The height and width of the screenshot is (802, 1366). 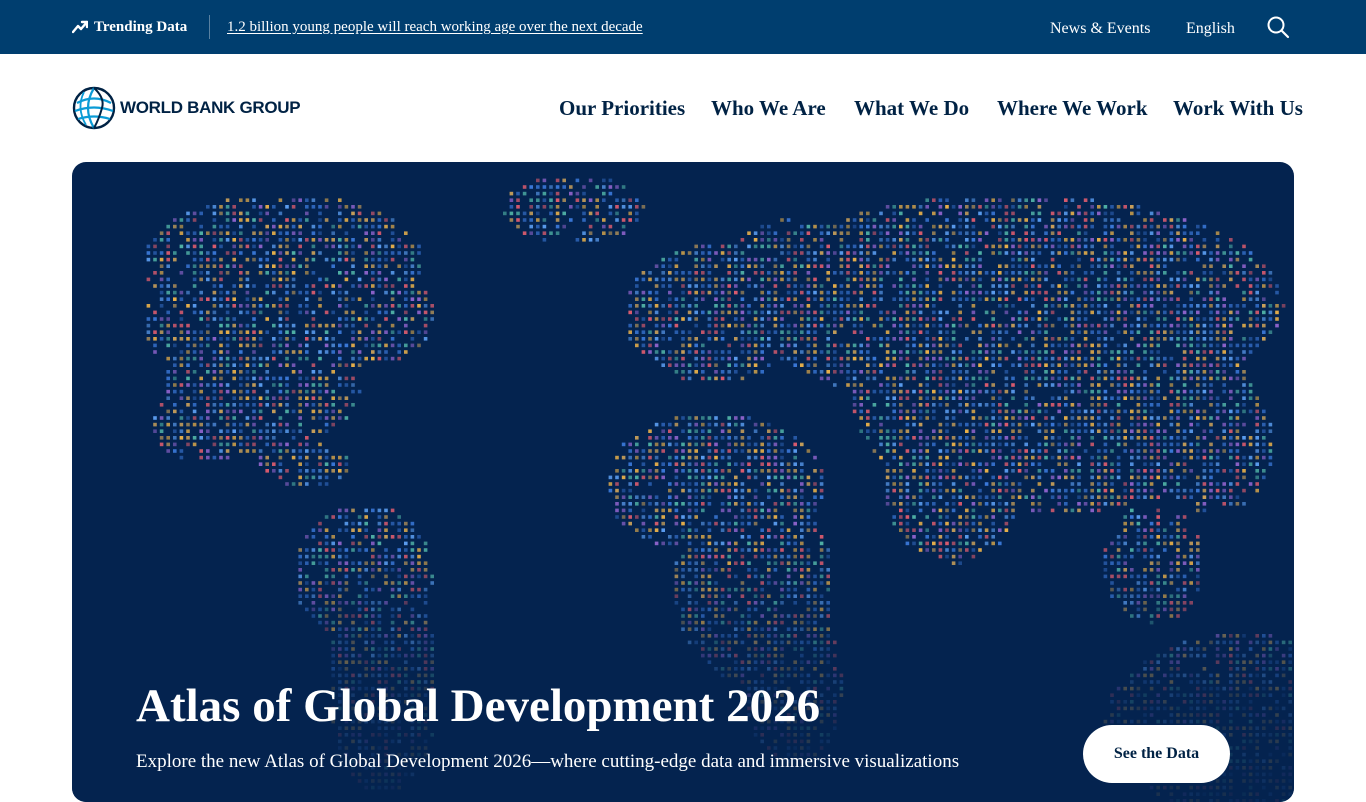 I want to click on nav-work-with-us: Work With Us, so click(x=1238, y=108).